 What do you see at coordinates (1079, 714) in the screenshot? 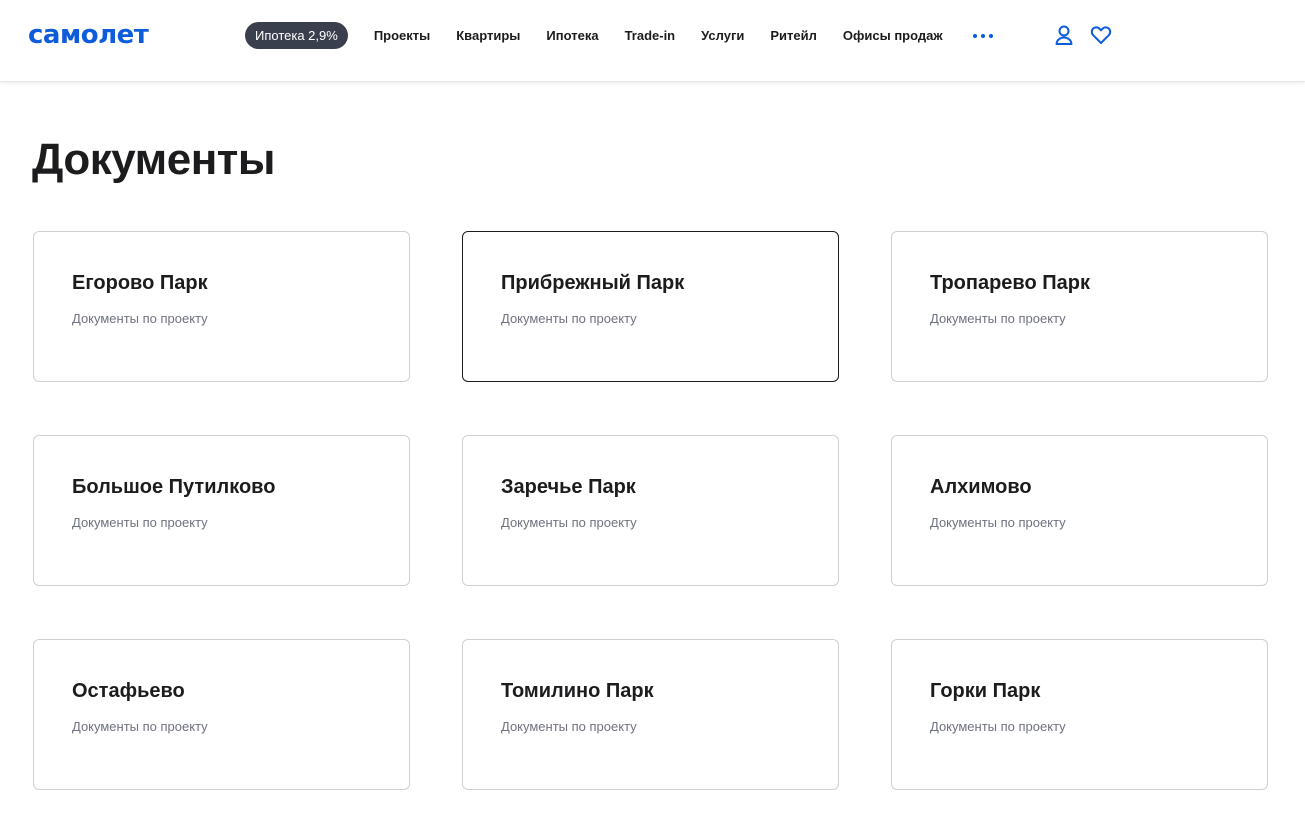
I see `project-card: Горки Парк Документы по проекту` at bounding box center [1079, 714].